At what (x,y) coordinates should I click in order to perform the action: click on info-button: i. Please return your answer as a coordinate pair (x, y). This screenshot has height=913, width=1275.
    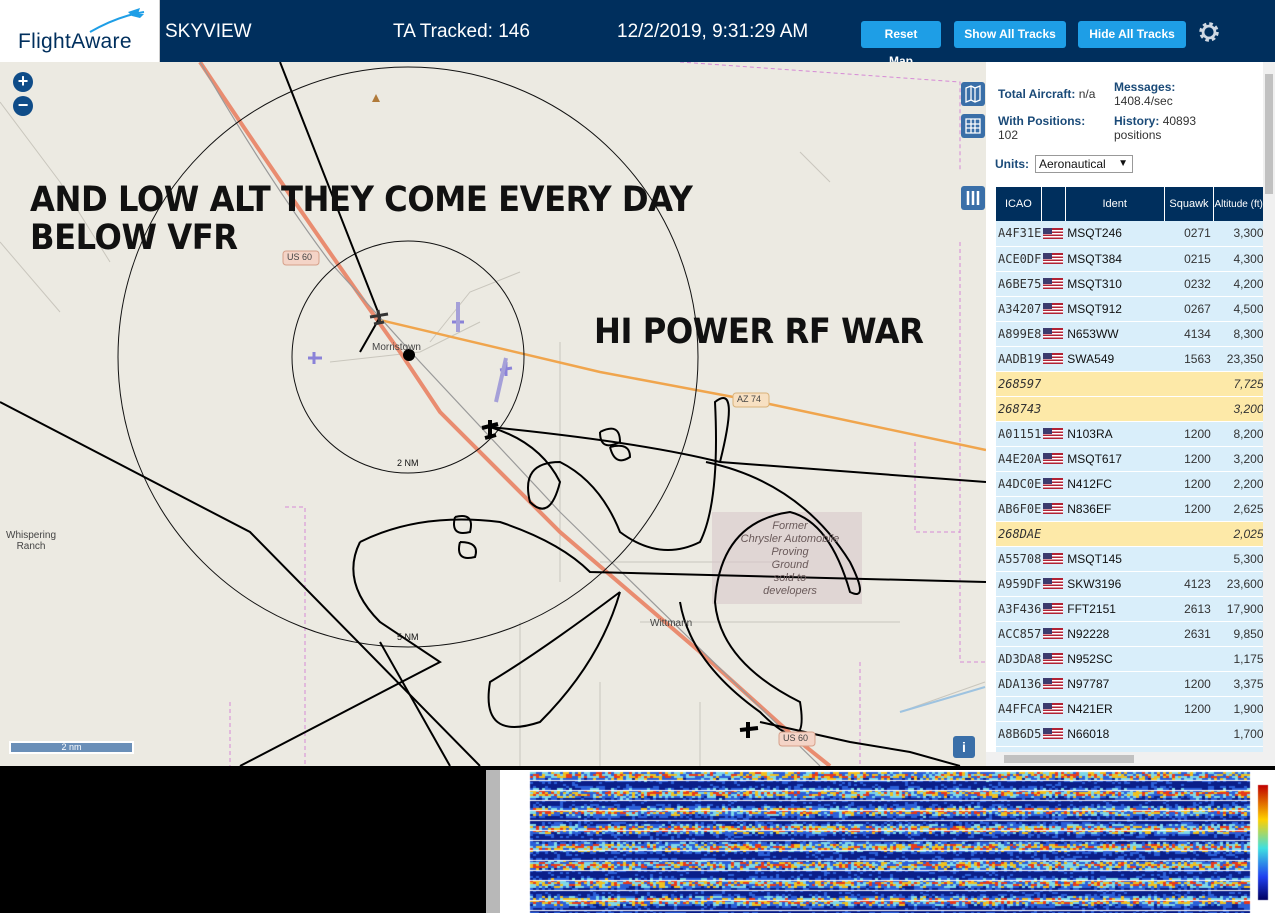
    Looking at the image, I should click on (964, 747).